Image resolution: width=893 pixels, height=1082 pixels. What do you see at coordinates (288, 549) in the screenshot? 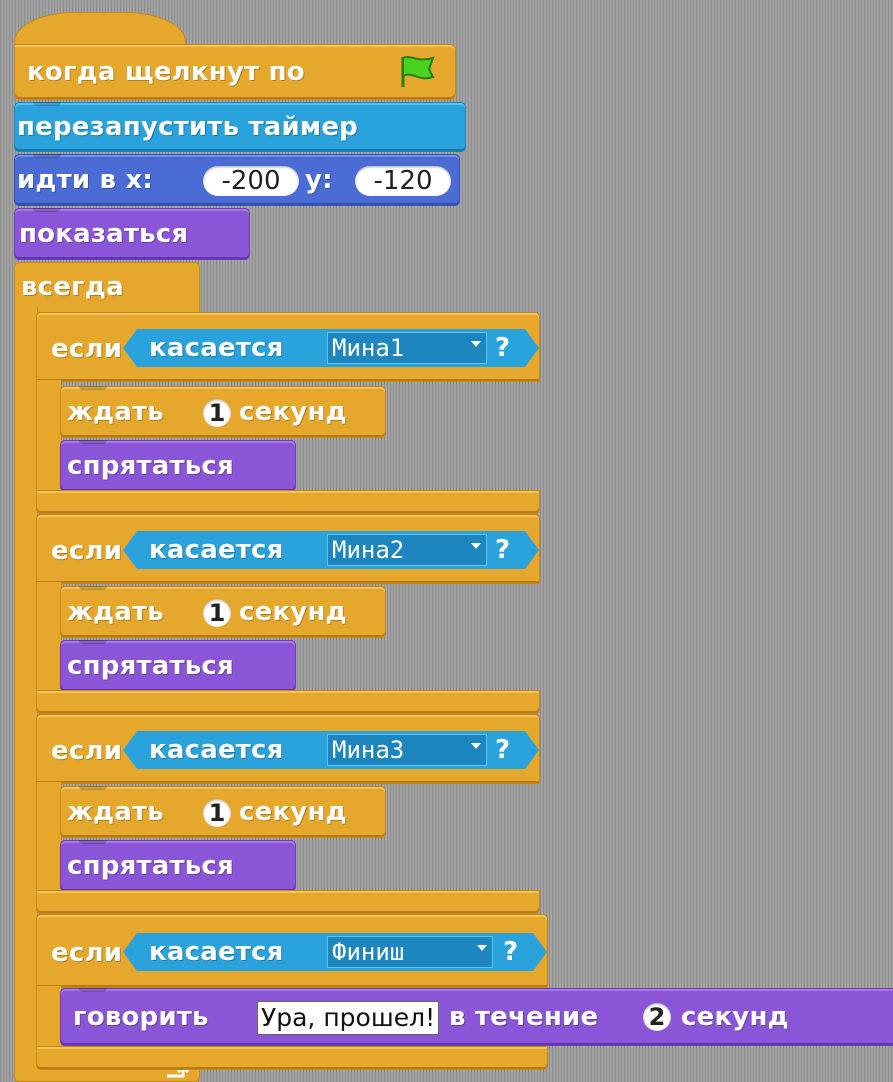
I see `if-block-top: если касается Мина2 ?` at bounding box center [288, 549].